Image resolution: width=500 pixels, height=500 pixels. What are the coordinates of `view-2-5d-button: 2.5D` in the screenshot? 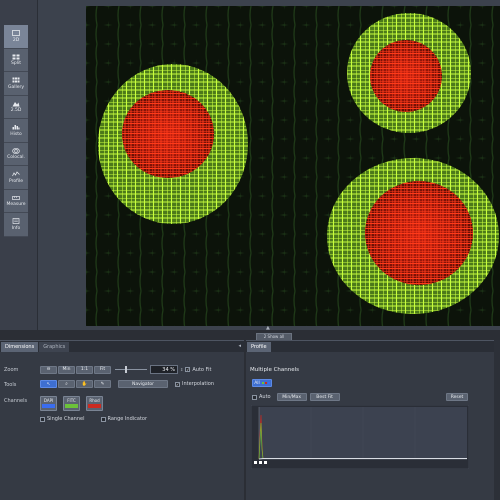 It's located at (16, 107).